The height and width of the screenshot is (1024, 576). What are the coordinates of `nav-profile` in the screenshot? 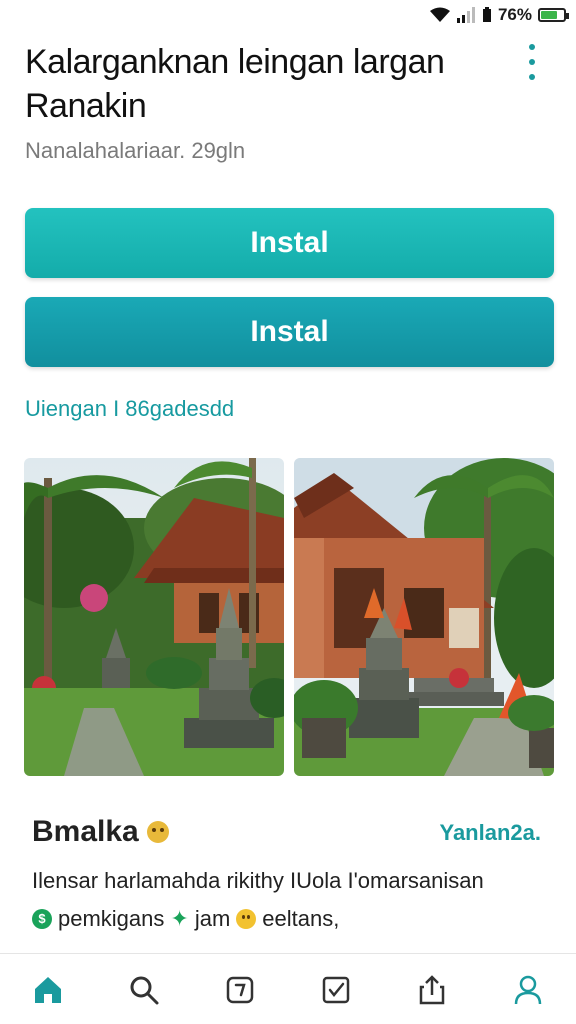 It's located at (528, 990).